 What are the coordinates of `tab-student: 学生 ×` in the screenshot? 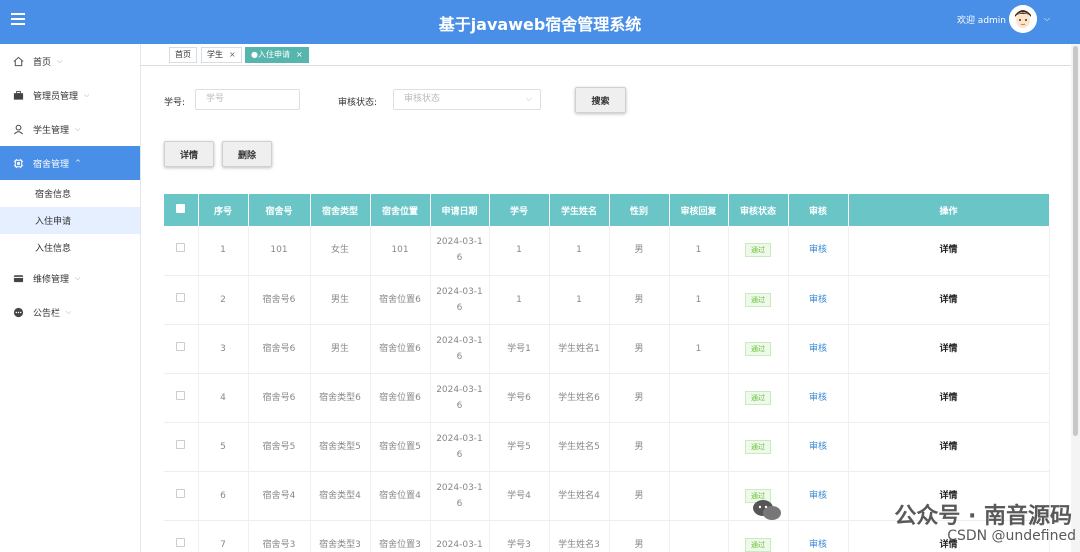 It's located at (221, 55).